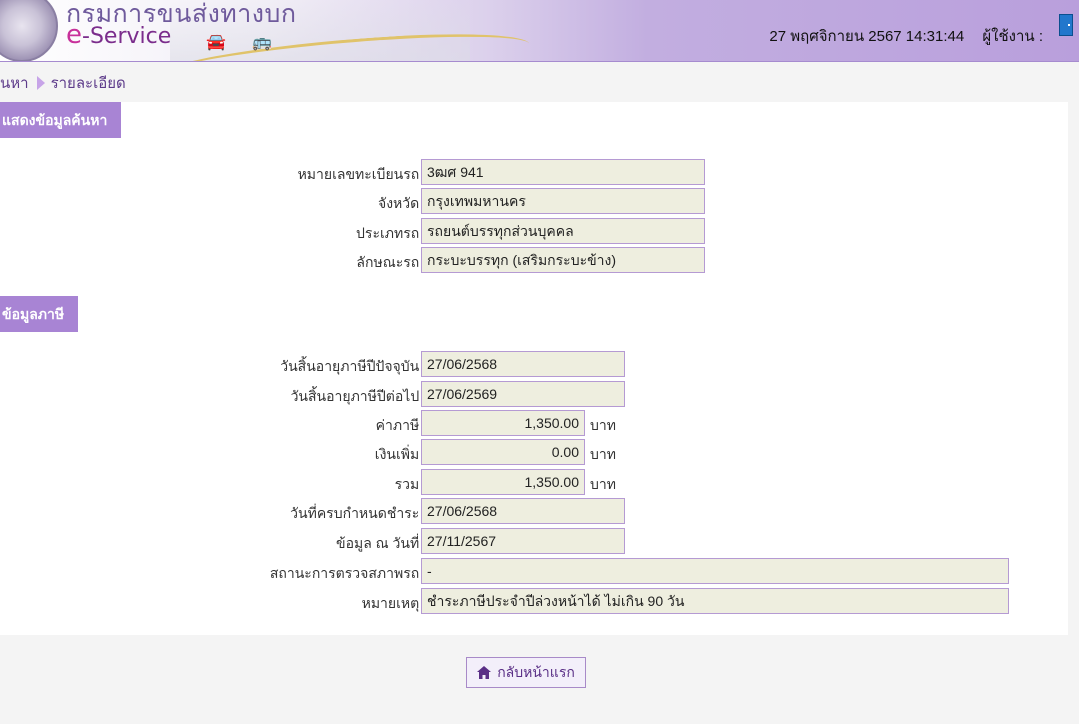  Describe the element at coordinates (262, 41) in the screenshot. I see `bus-icon: 🚌` at that location.